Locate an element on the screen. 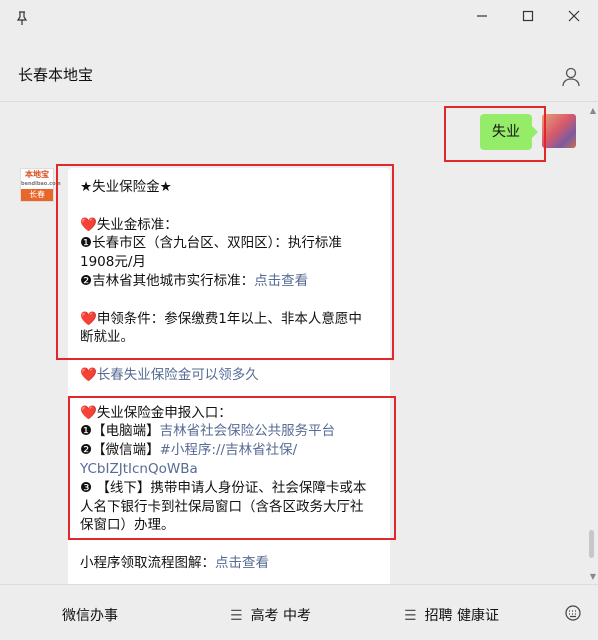 Image resolution: width=598 pixels, height=640 pixels. heart-icon: ❤️ is located at coordinates (88, 375).